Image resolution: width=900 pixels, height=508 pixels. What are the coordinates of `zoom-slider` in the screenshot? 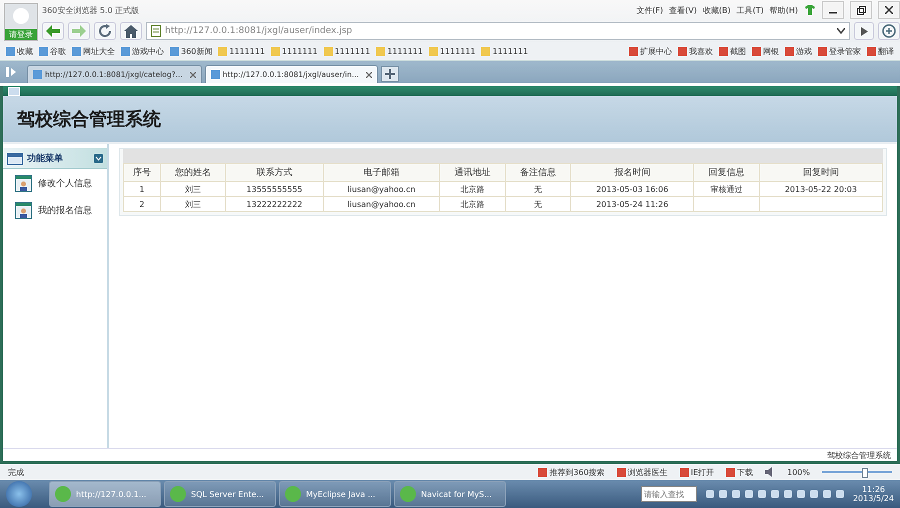 It's located at (857, 472).